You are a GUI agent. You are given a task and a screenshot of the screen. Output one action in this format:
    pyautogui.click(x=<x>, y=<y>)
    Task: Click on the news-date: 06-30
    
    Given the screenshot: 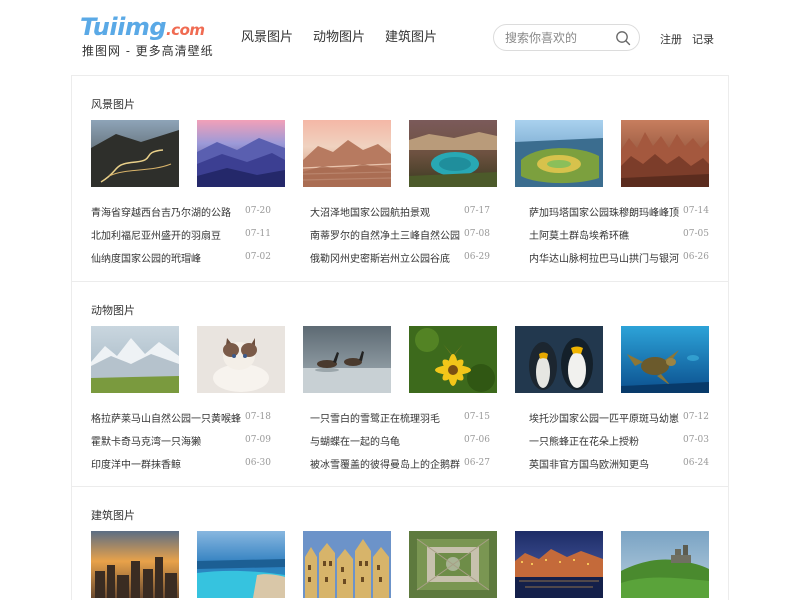 What is the action you would take?
    pyautogui.click(x=258, y=463)
    